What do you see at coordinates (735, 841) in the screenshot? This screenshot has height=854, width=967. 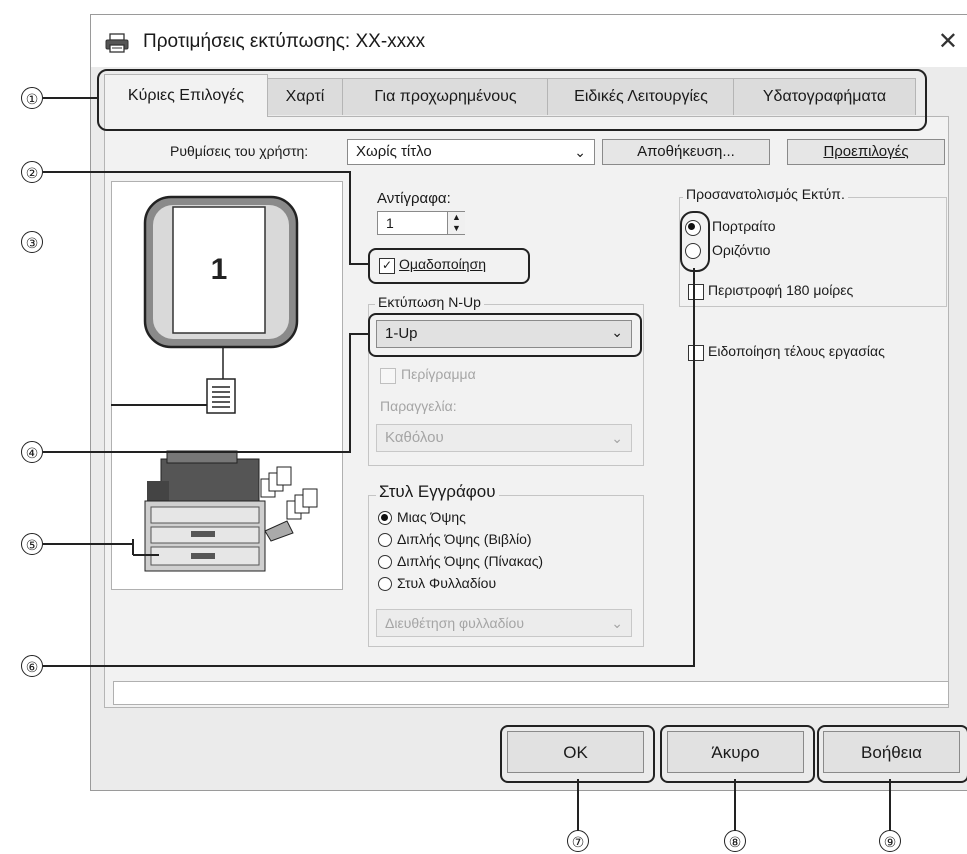 I see `callout-8: ⑧` at bounding box center [735, 841].